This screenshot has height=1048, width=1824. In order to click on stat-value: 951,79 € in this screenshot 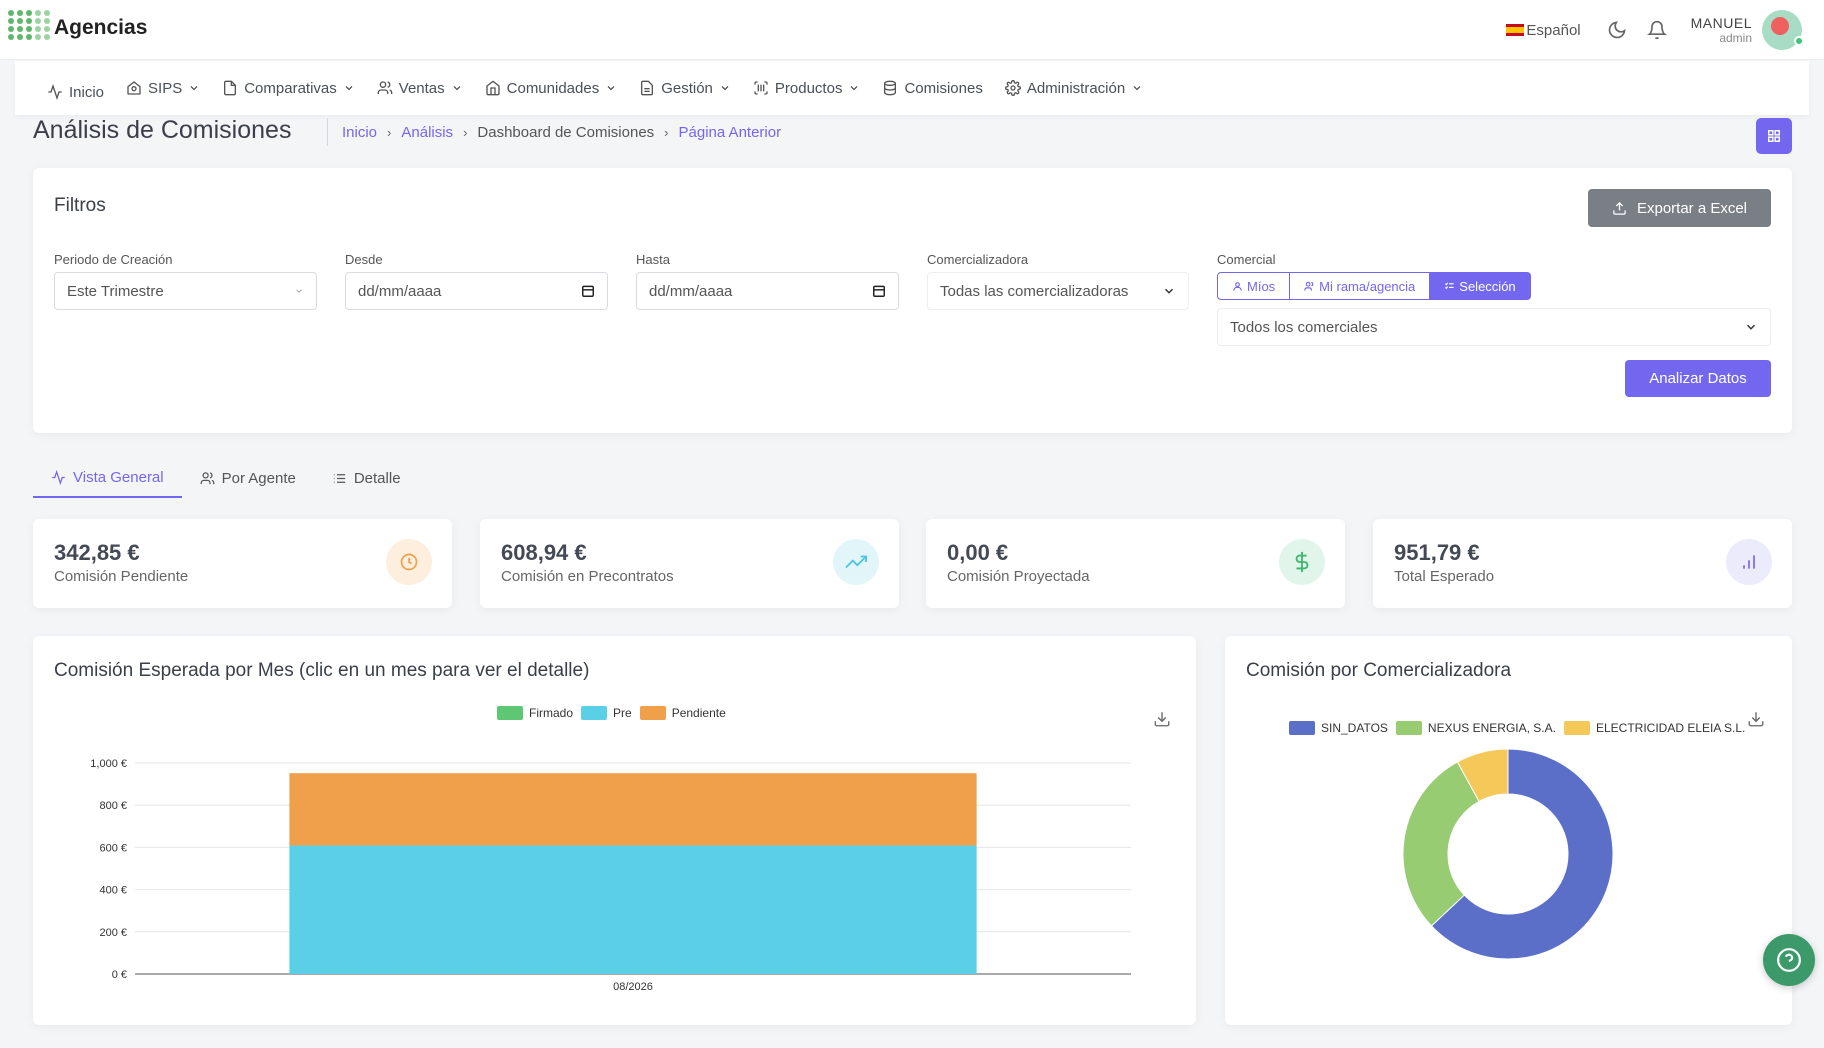, I will do `click(1437, 552)`.